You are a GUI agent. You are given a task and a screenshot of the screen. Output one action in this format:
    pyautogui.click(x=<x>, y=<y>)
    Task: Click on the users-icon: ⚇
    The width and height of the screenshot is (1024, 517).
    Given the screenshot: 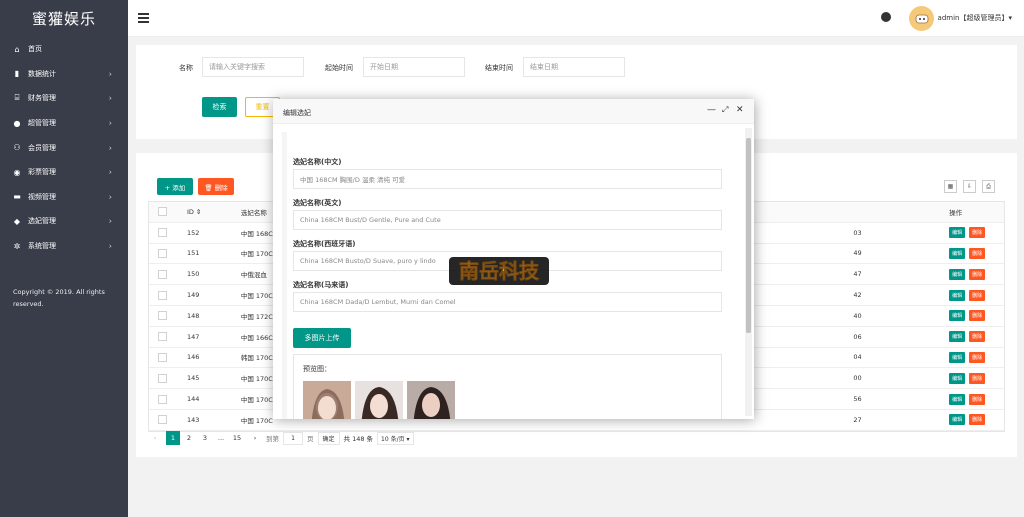 What is the action you would take?
    pyautogui.click(x=17, y=148)
    